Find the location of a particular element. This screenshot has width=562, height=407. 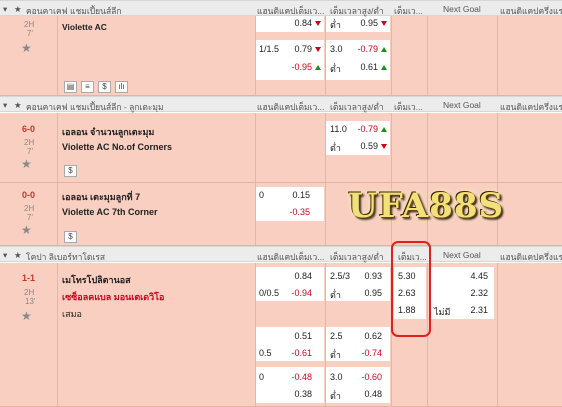

ou-odds: 0.48 is located at coordinates (373, 394).